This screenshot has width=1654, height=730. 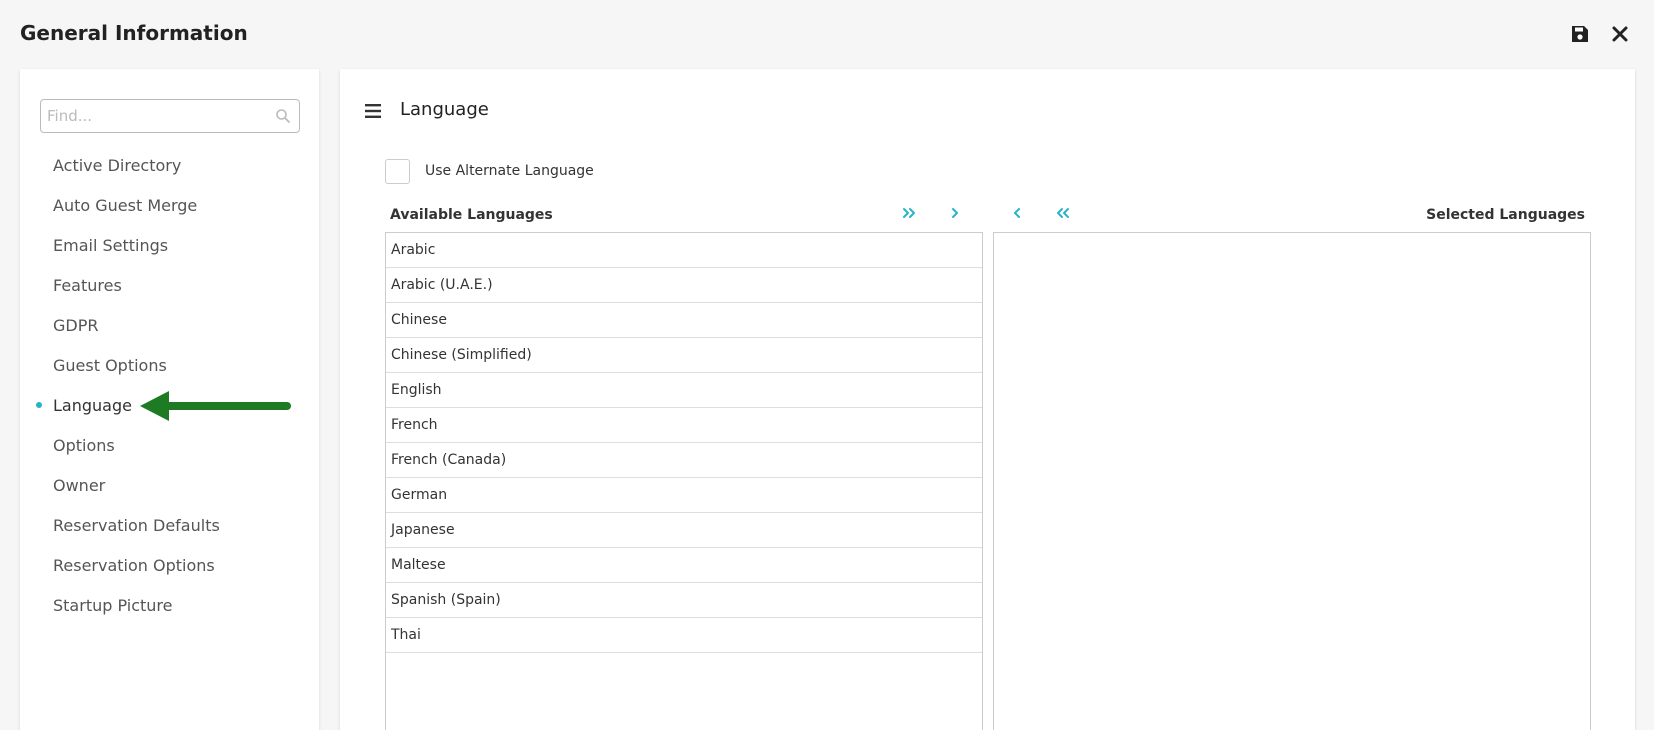 What do you see at coordinates (684, 600) in the screenshot?
I see `language-option: Spanish (Spain)` at bounding box center [684, 600].